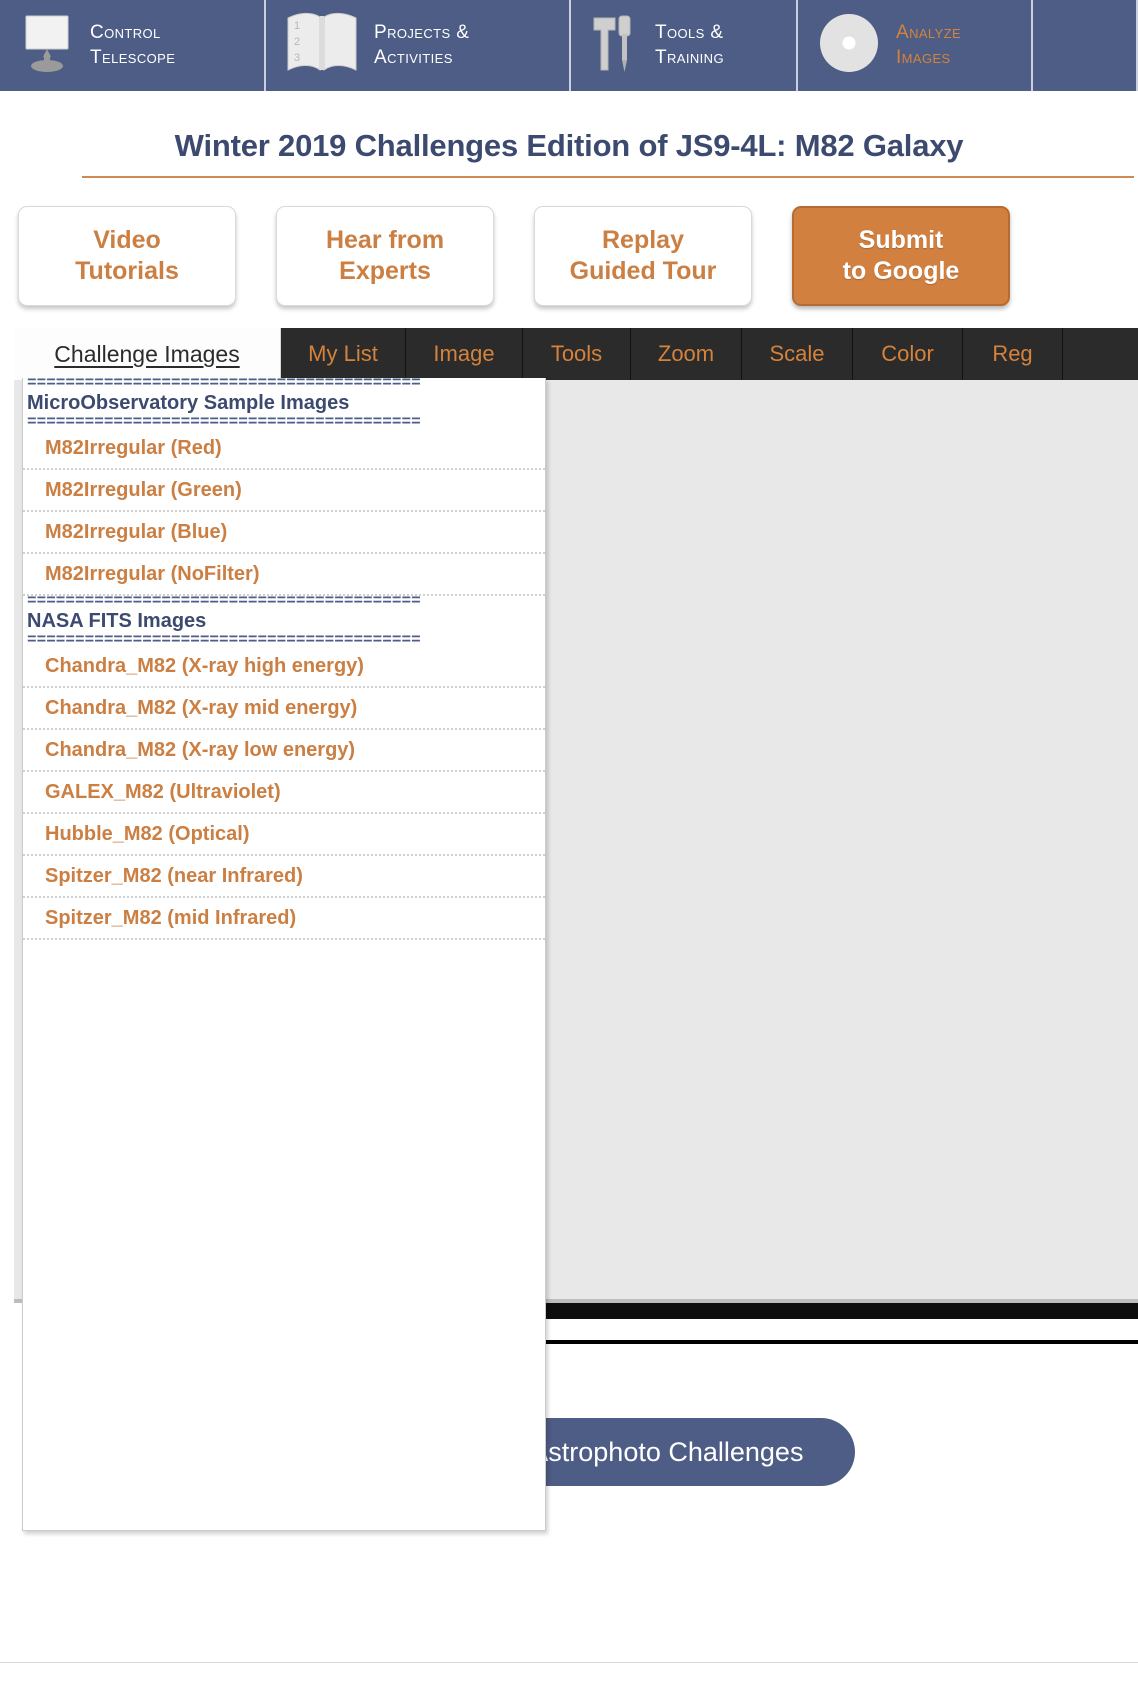 The image size is (1138, 1702). What do you see at coordinates (284, 667) in the screenshot?
I see `list-item: Chandra_M82 (X-ray high energy)` at bounding box center [284, 667].